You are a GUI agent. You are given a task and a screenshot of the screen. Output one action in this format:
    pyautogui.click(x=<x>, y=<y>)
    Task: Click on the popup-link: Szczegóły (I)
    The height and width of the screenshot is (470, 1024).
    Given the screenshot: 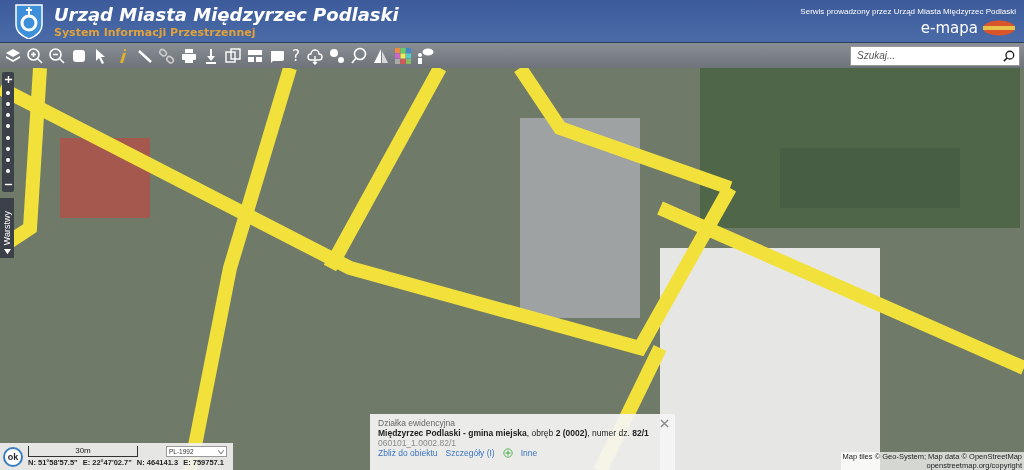 What is the action you would take?
    pyautogui.click(x=470, y=453)
    